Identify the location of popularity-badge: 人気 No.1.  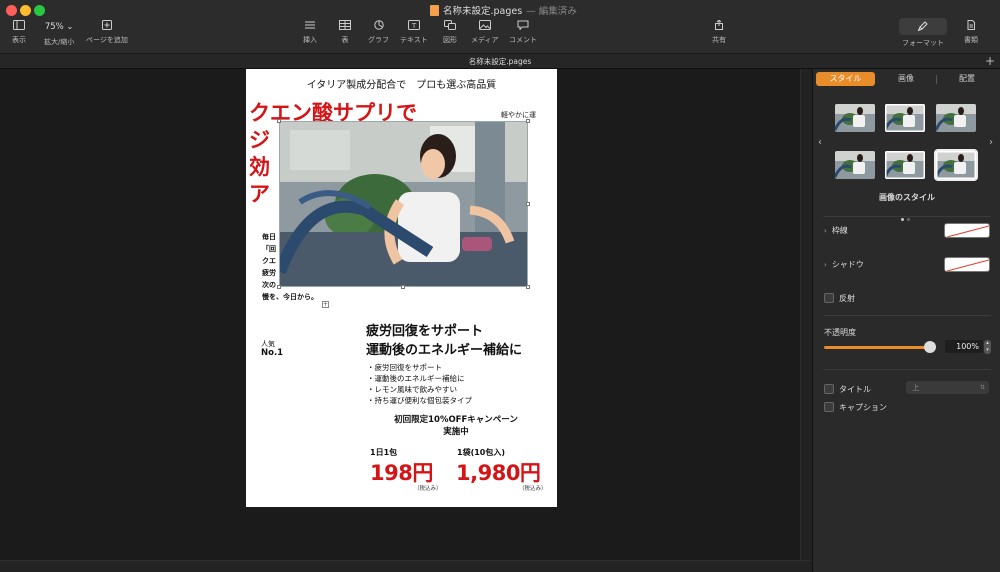
(272, 349).